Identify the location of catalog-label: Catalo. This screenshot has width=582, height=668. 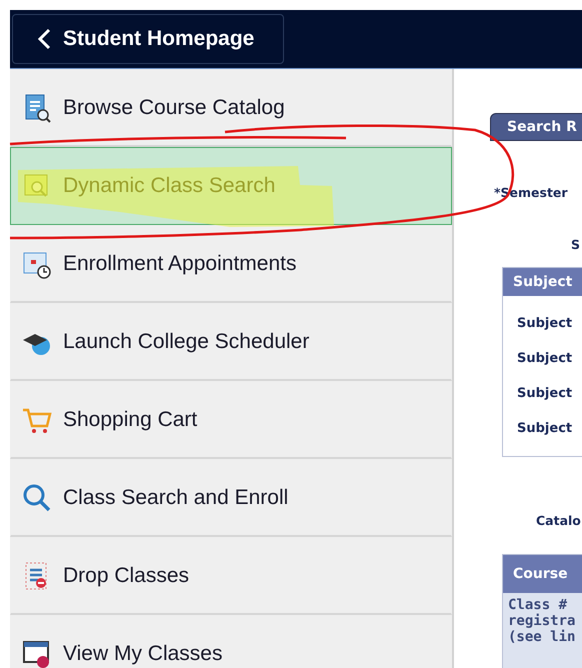
(558, 520).